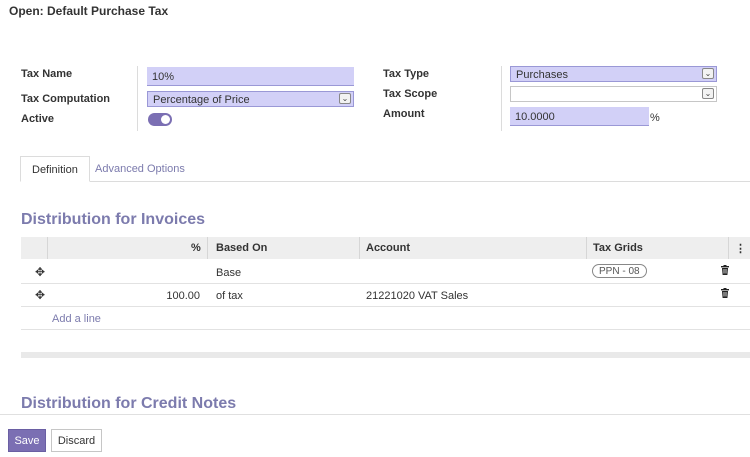  I want to click on invoices-section-title: Distribution for Invoices, so click(113, 219).